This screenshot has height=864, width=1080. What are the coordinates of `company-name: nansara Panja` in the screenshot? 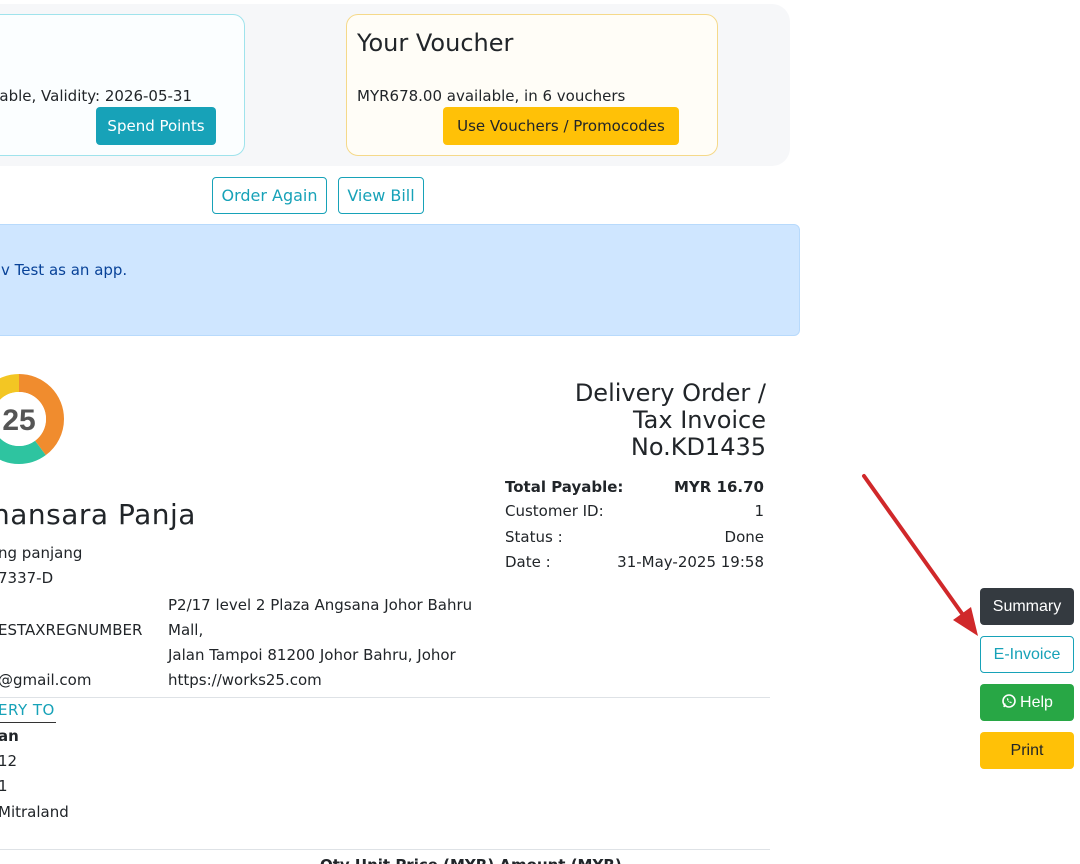 It's located at (98, 514).